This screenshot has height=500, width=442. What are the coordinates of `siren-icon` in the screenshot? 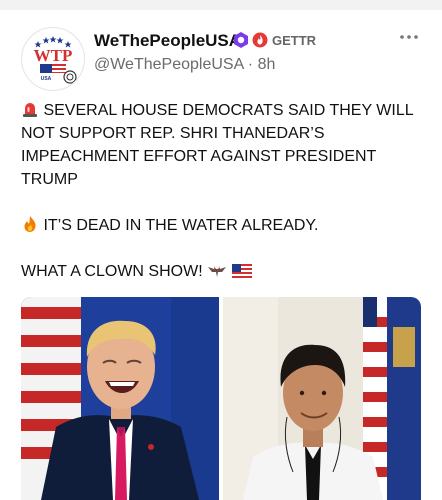 It's located at (30, 110).